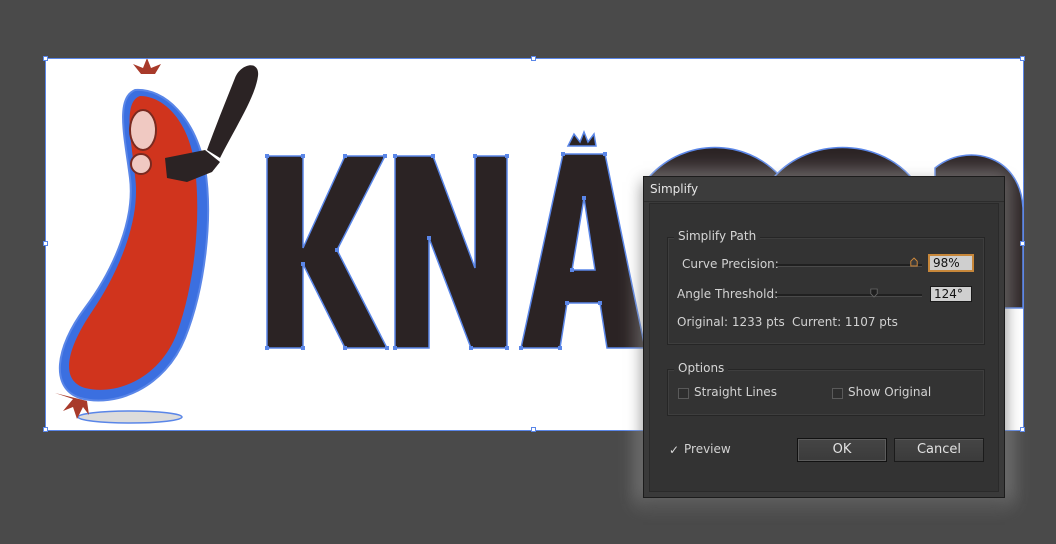 The height and width of the screenshot is (544, 1056). I want to click on straight-lines-checkbox, so click(683, 393).